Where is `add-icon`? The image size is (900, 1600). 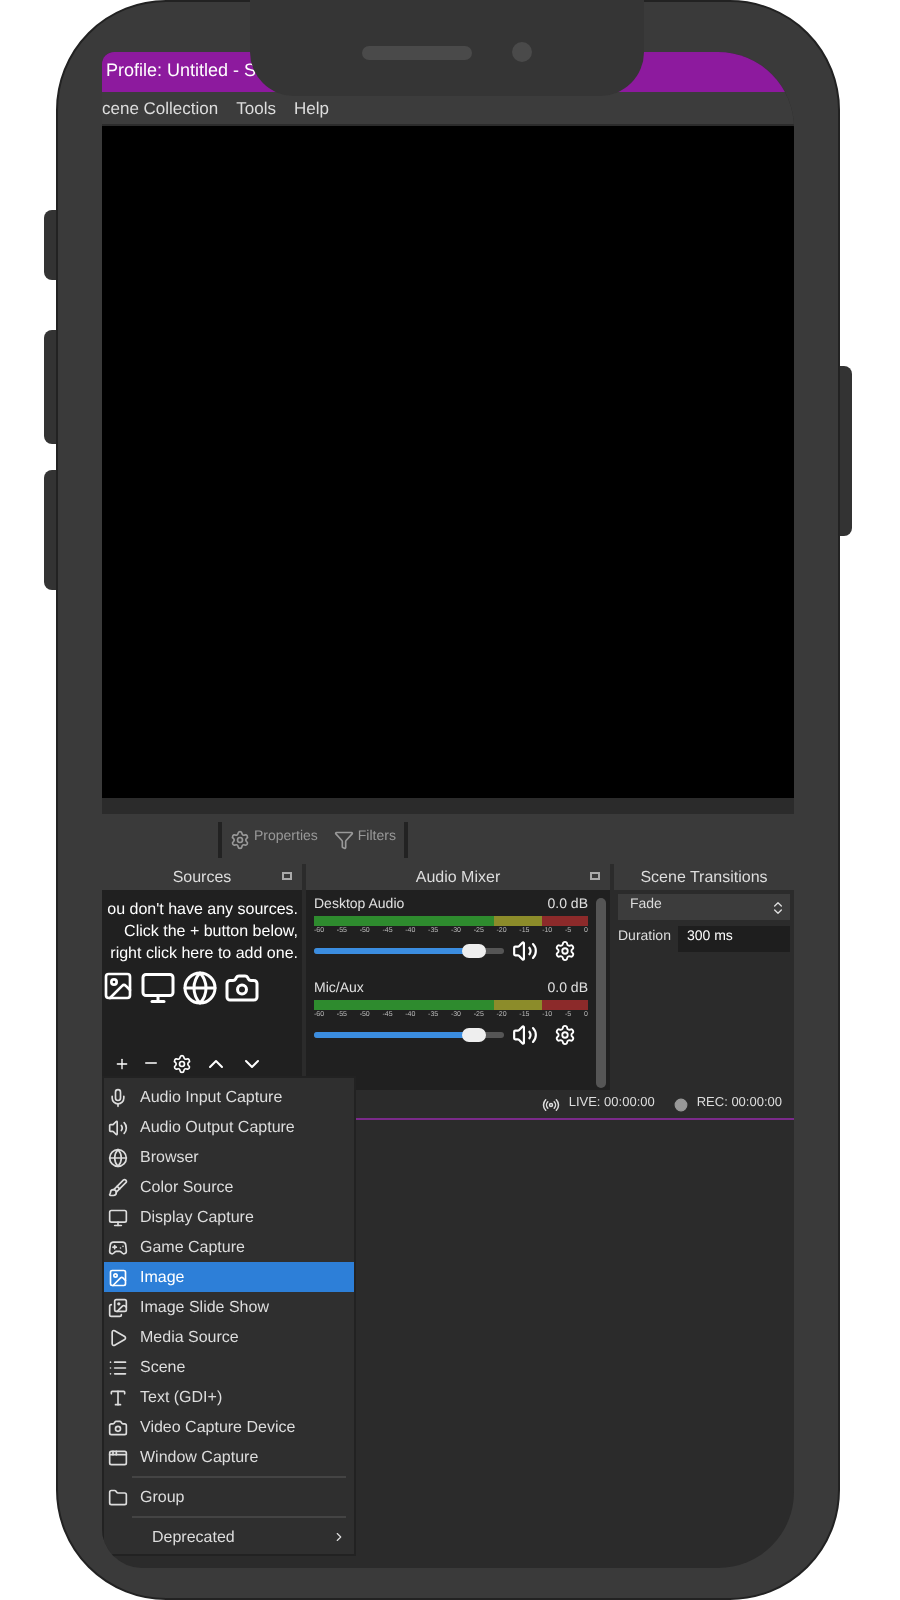
add-icon is located at coordinates (122, 1063).